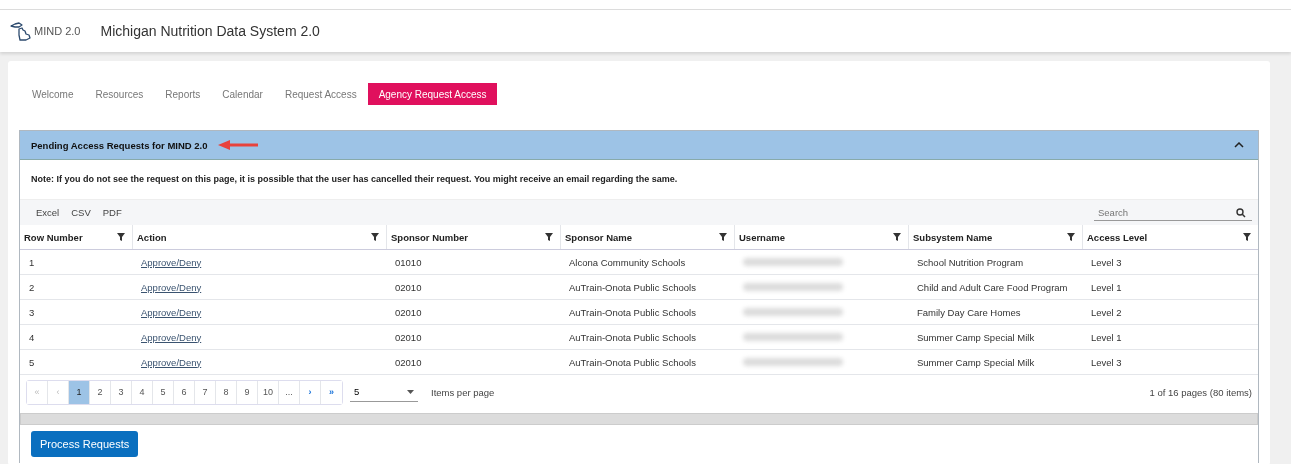 The image size is (1291, 464). Describe the element at coordinates (627, 262) in the screenshot. I see `table-cell: Alcona Community Schools` at that location.